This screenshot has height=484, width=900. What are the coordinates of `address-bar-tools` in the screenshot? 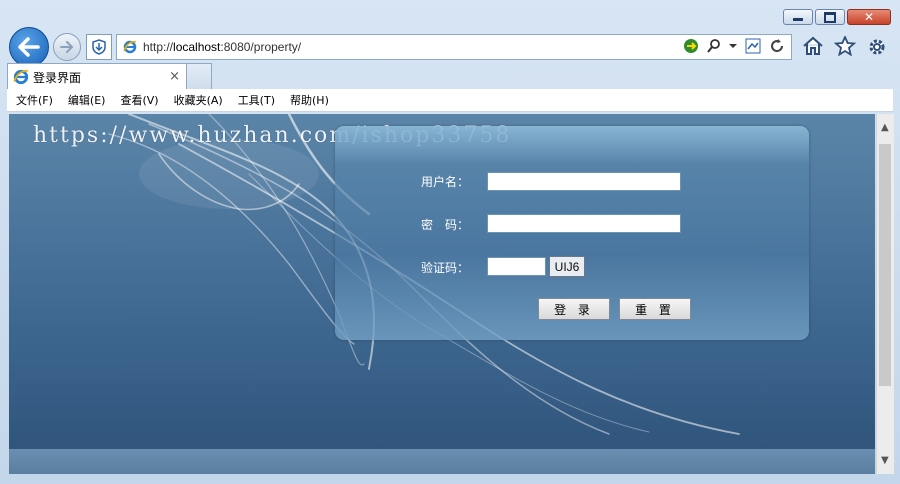 It's located at (734, 46).